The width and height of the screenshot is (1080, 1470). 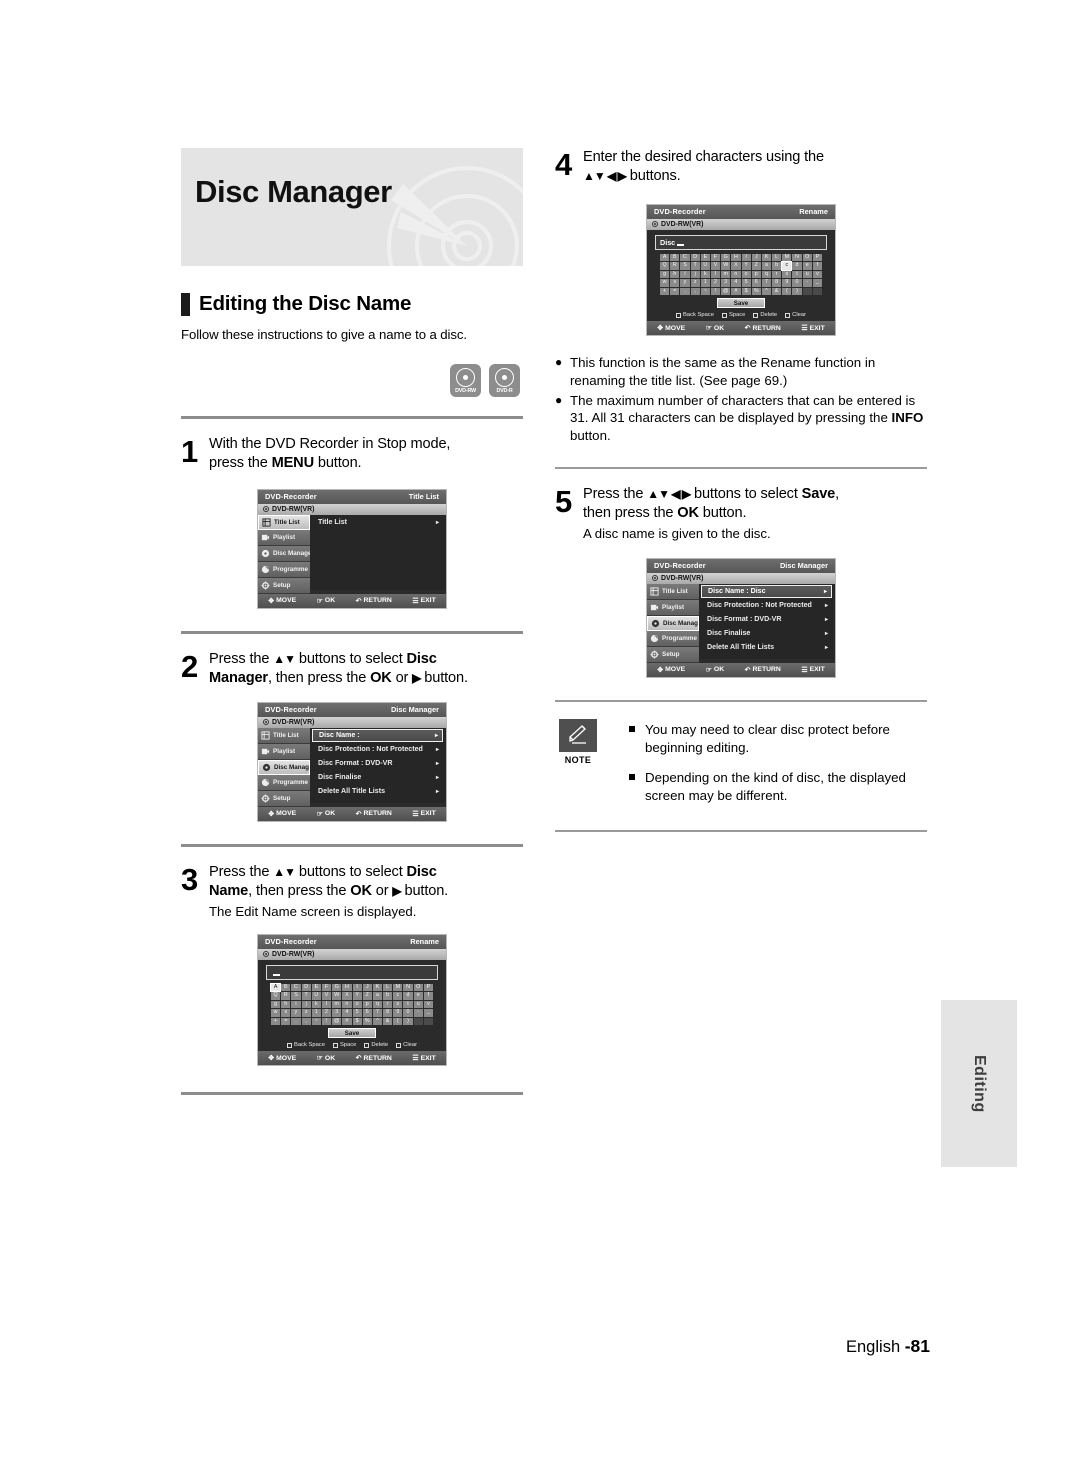 I want to click on fn-delete: Delete, so click(x=765, y=315).